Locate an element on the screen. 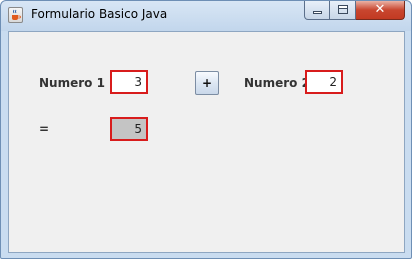 The width and height of the screenshot is (412, 259). java-coffee-icon is located at coordinates (15, 15).